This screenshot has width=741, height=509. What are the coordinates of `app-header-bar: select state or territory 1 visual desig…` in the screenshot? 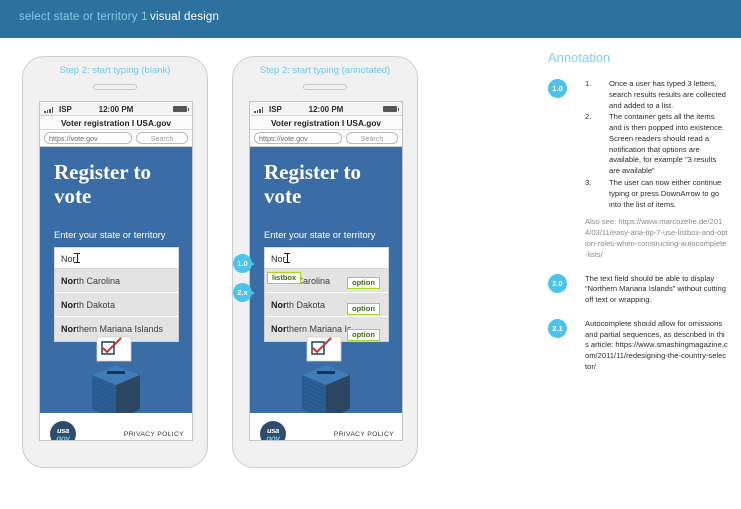 It's located at (370, 19).